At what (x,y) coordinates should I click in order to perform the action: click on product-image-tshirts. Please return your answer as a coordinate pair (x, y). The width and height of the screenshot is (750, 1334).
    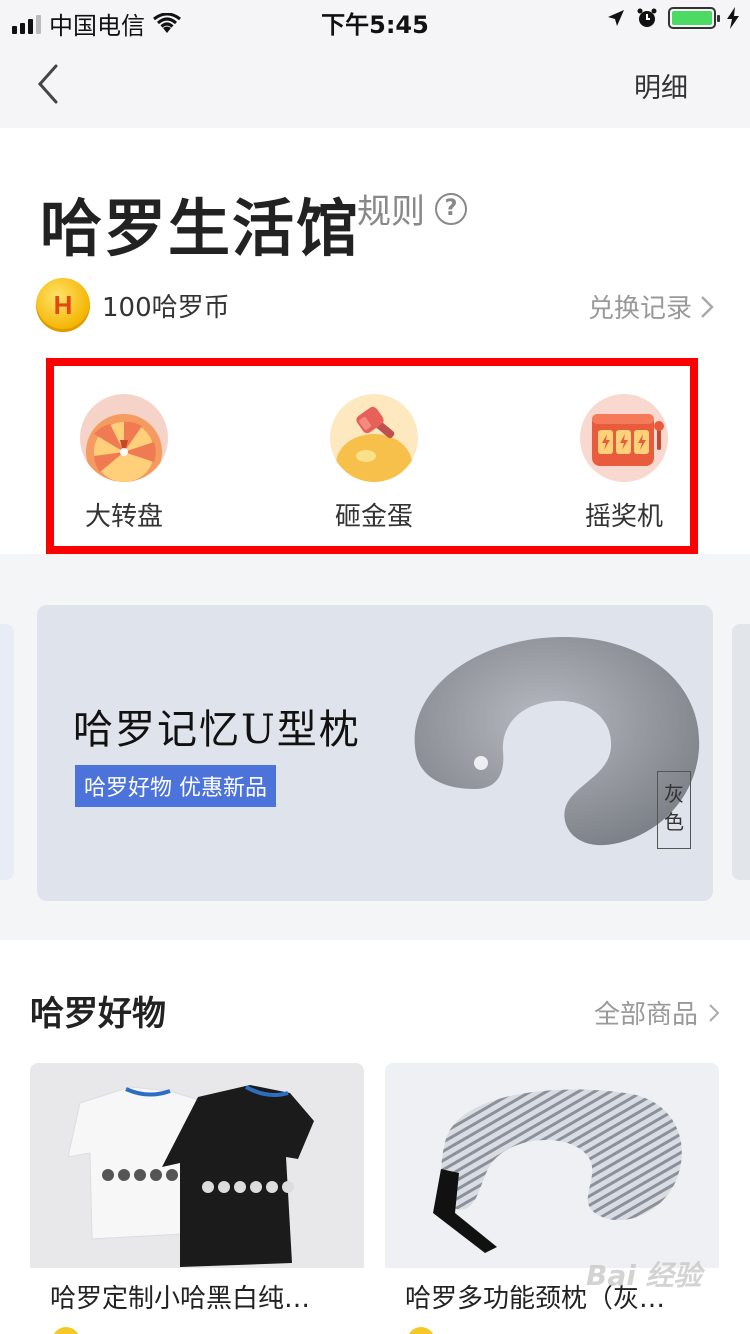
    Looking at the image, I should click on (197, 1165).